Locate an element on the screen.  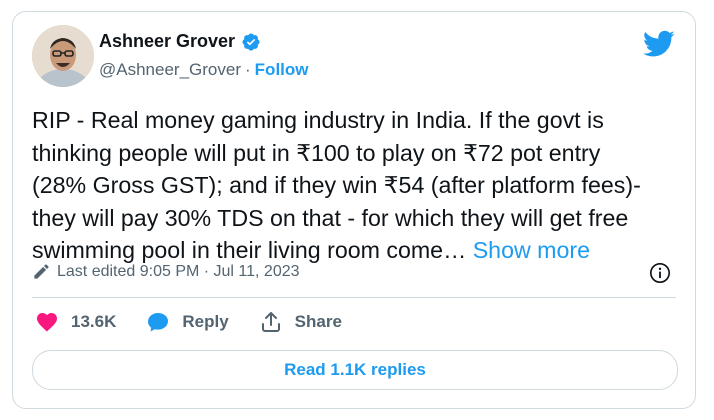
avatar is located at coordinates (63, 56).